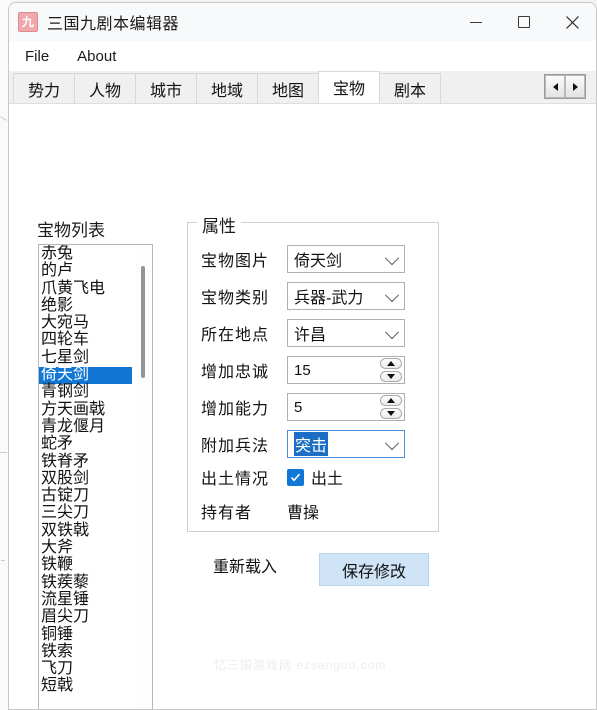 The height and width of the screenshot is (710, 597). I want to click on minimize-icon, so click(476, 22).